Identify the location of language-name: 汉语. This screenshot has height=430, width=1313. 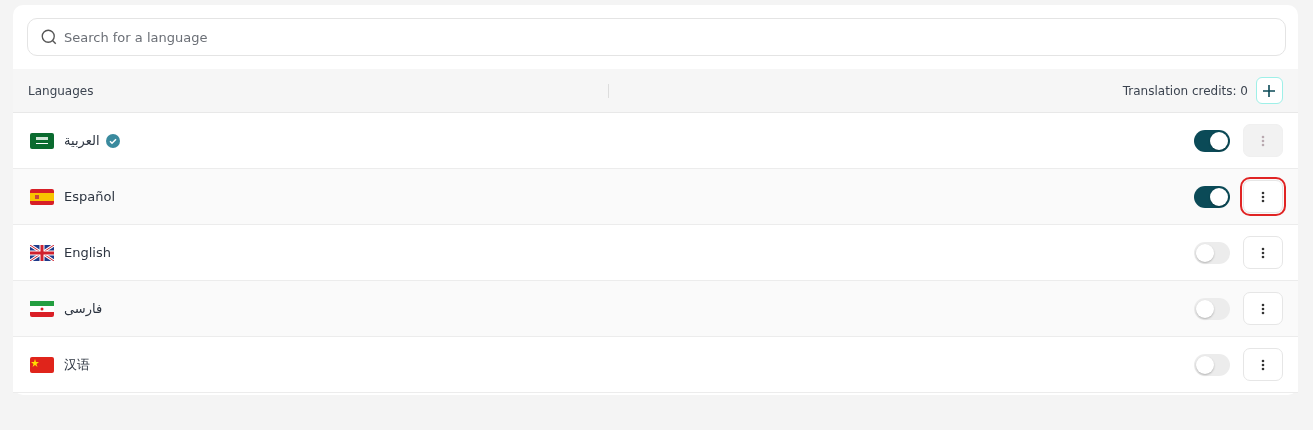
(77, 364).